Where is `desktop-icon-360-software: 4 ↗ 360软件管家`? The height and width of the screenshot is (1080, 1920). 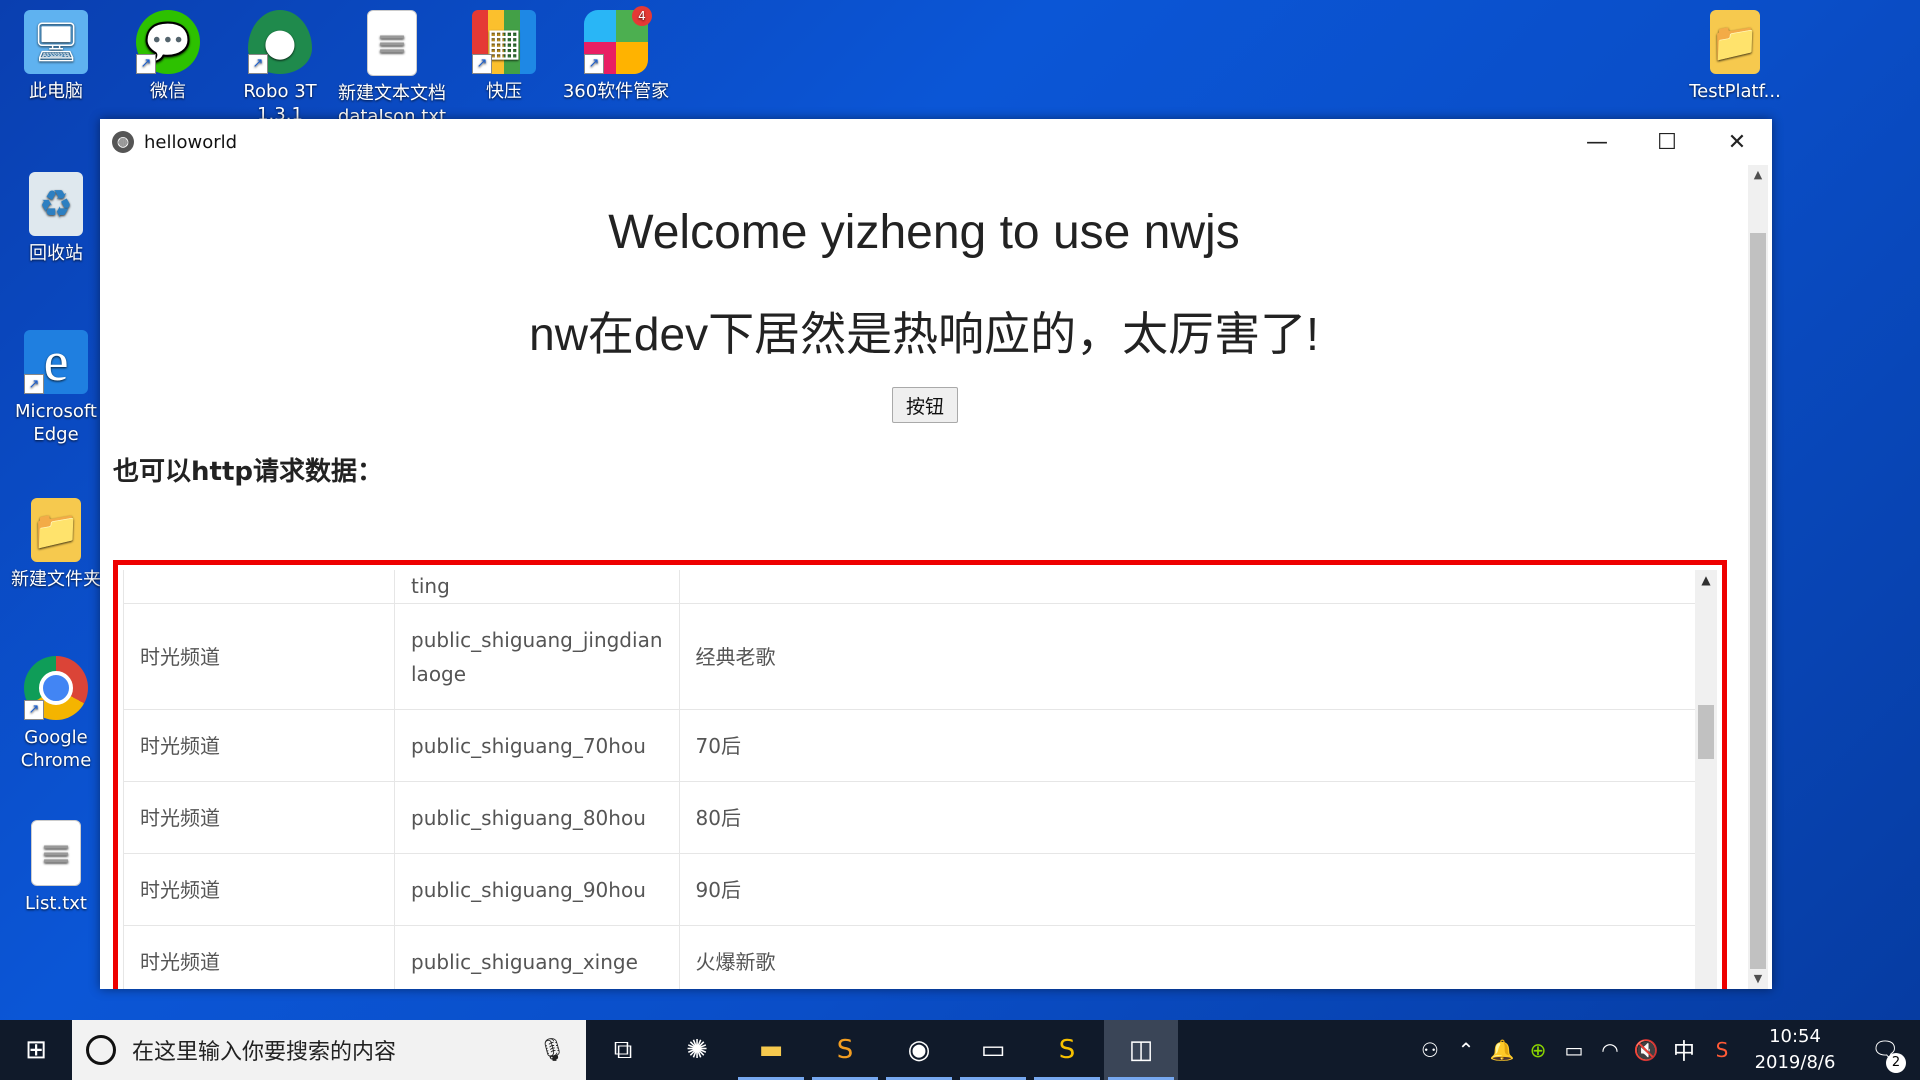 desktop-icon-360-software: 4 ↗ 360软件管家 is located at coordinates (616, 67).